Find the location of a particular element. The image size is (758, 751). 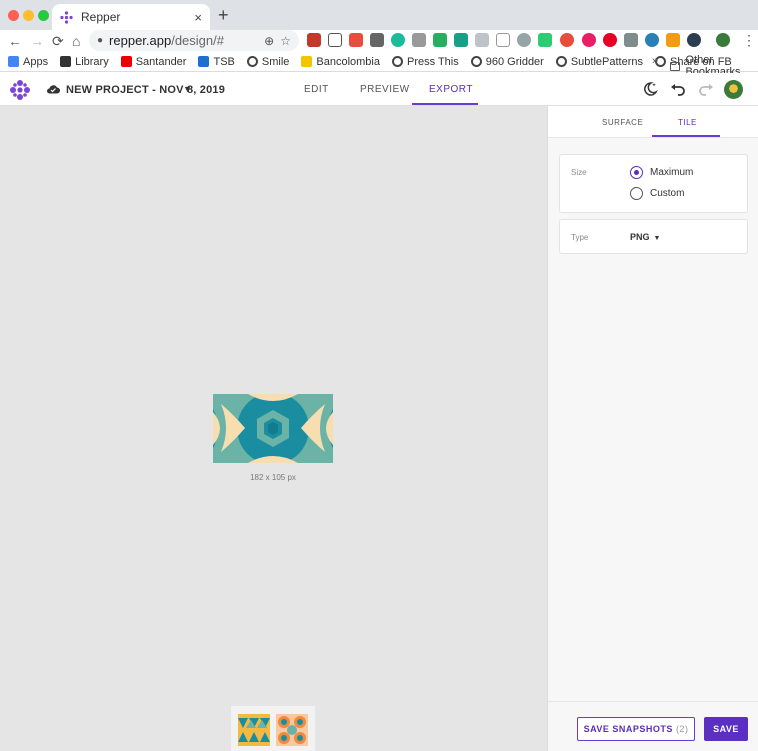

size-option-maximum: Maximum is located at coordinates (661, 172).